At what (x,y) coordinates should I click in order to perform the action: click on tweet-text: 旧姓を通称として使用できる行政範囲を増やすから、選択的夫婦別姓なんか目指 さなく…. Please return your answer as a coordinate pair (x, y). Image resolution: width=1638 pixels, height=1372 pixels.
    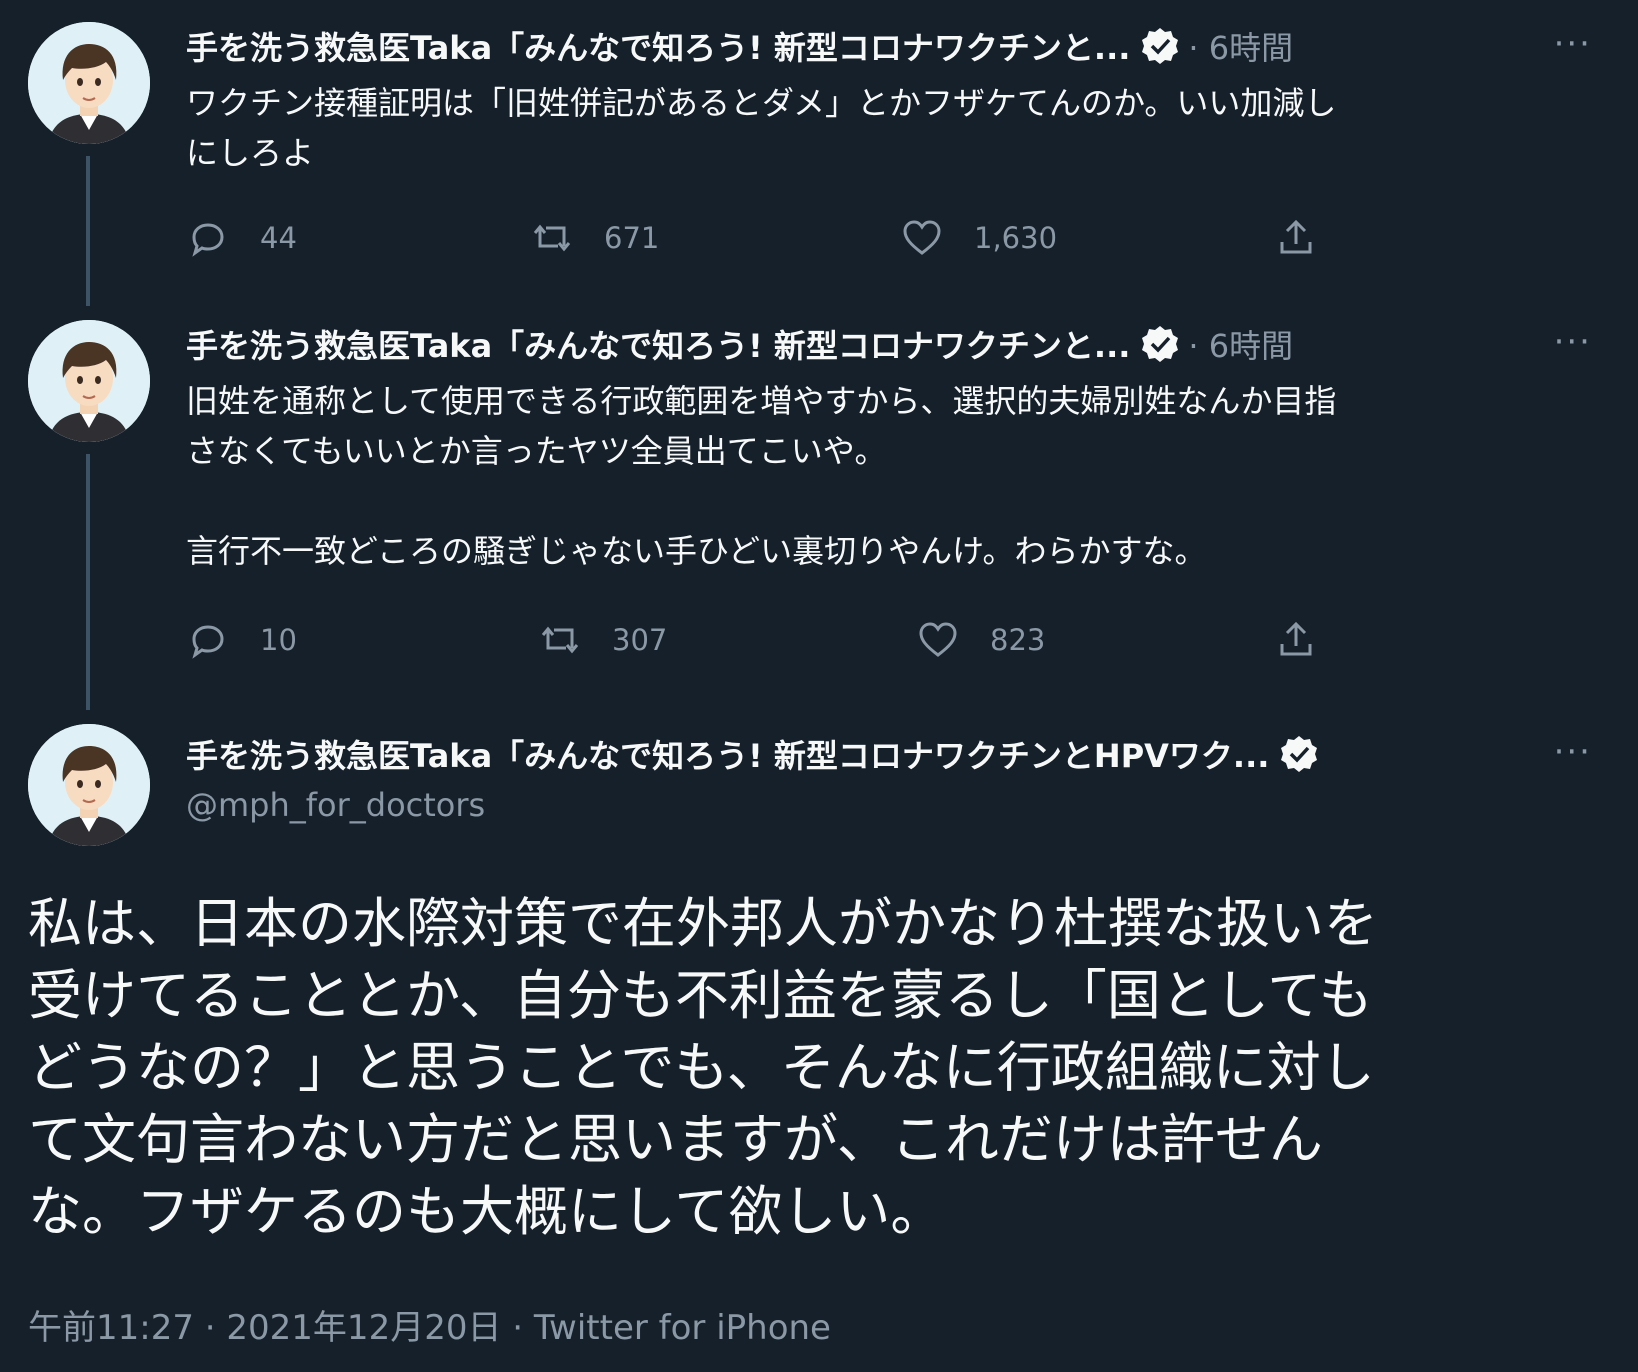
    Looking at the image, I should click on (761, 476).